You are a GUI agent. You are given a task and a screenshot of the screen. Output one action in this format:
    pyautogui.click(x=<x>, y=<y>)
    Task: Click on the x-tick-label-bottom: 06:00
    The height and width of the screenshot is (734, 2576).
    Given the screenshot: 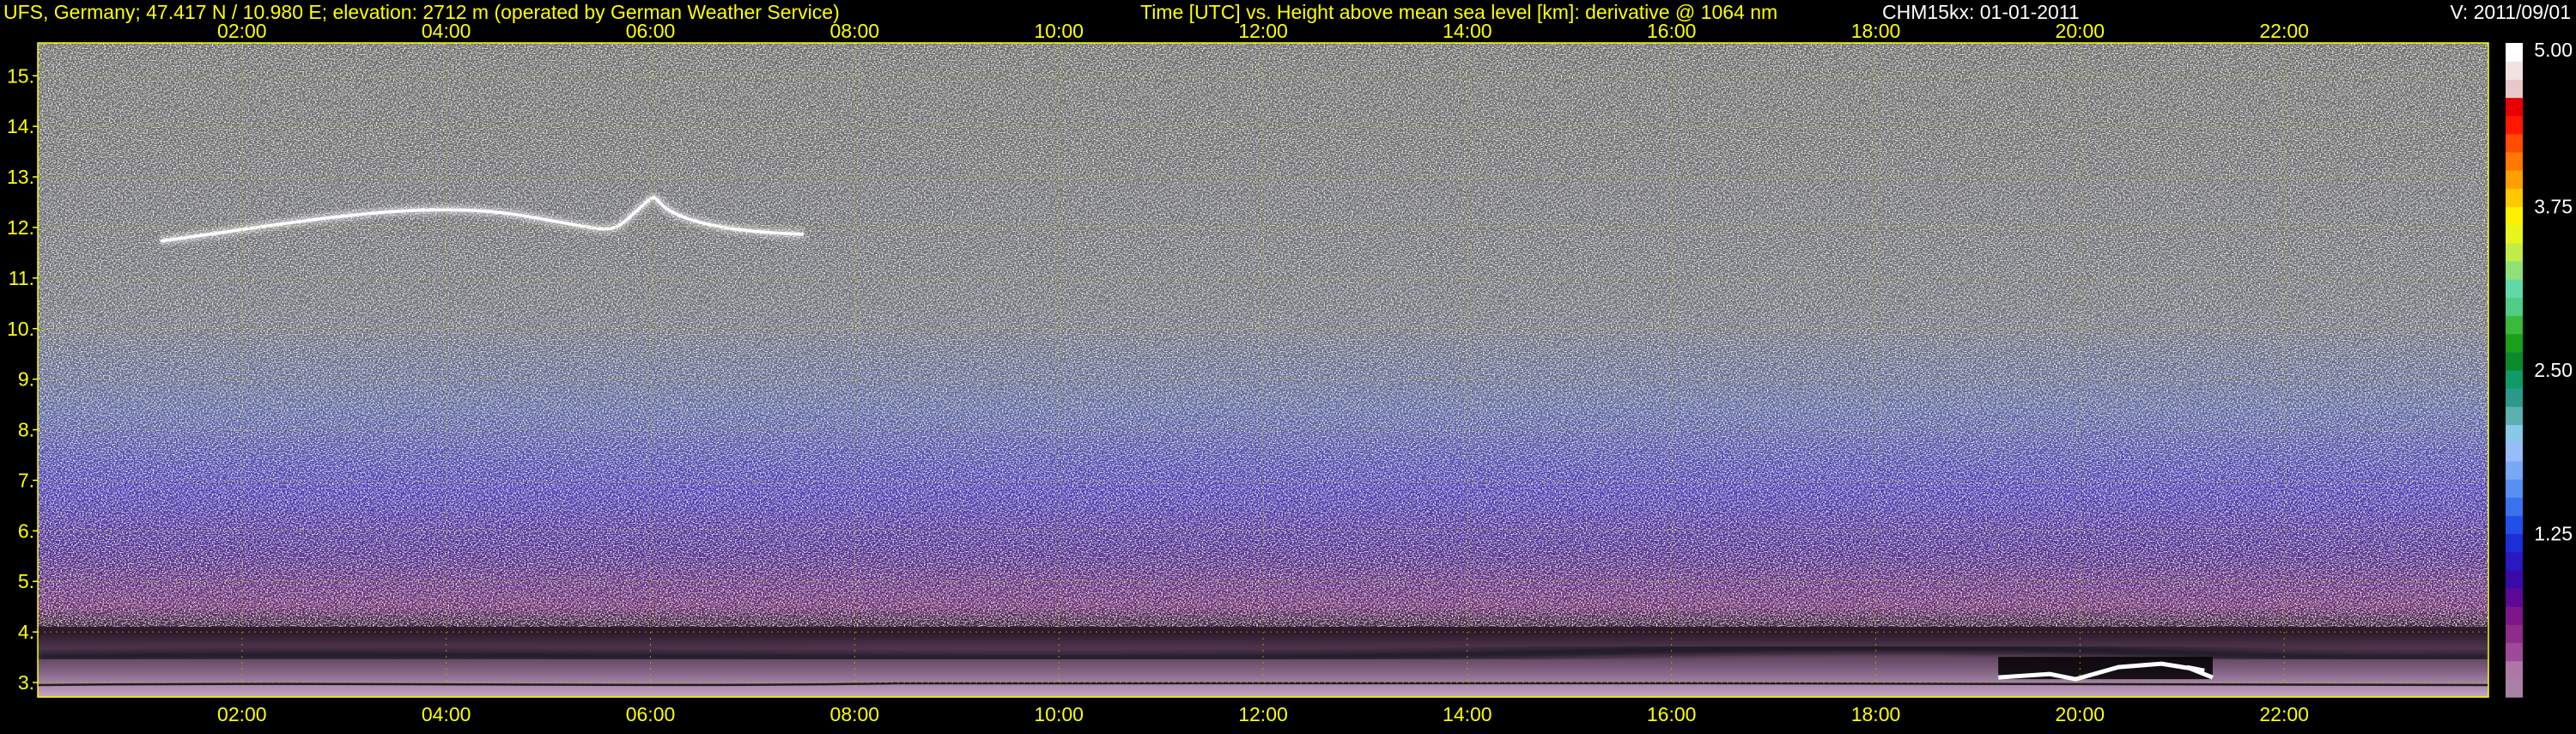 What is the action you would take?
    pyautogui.click(x=651, y=714)
    